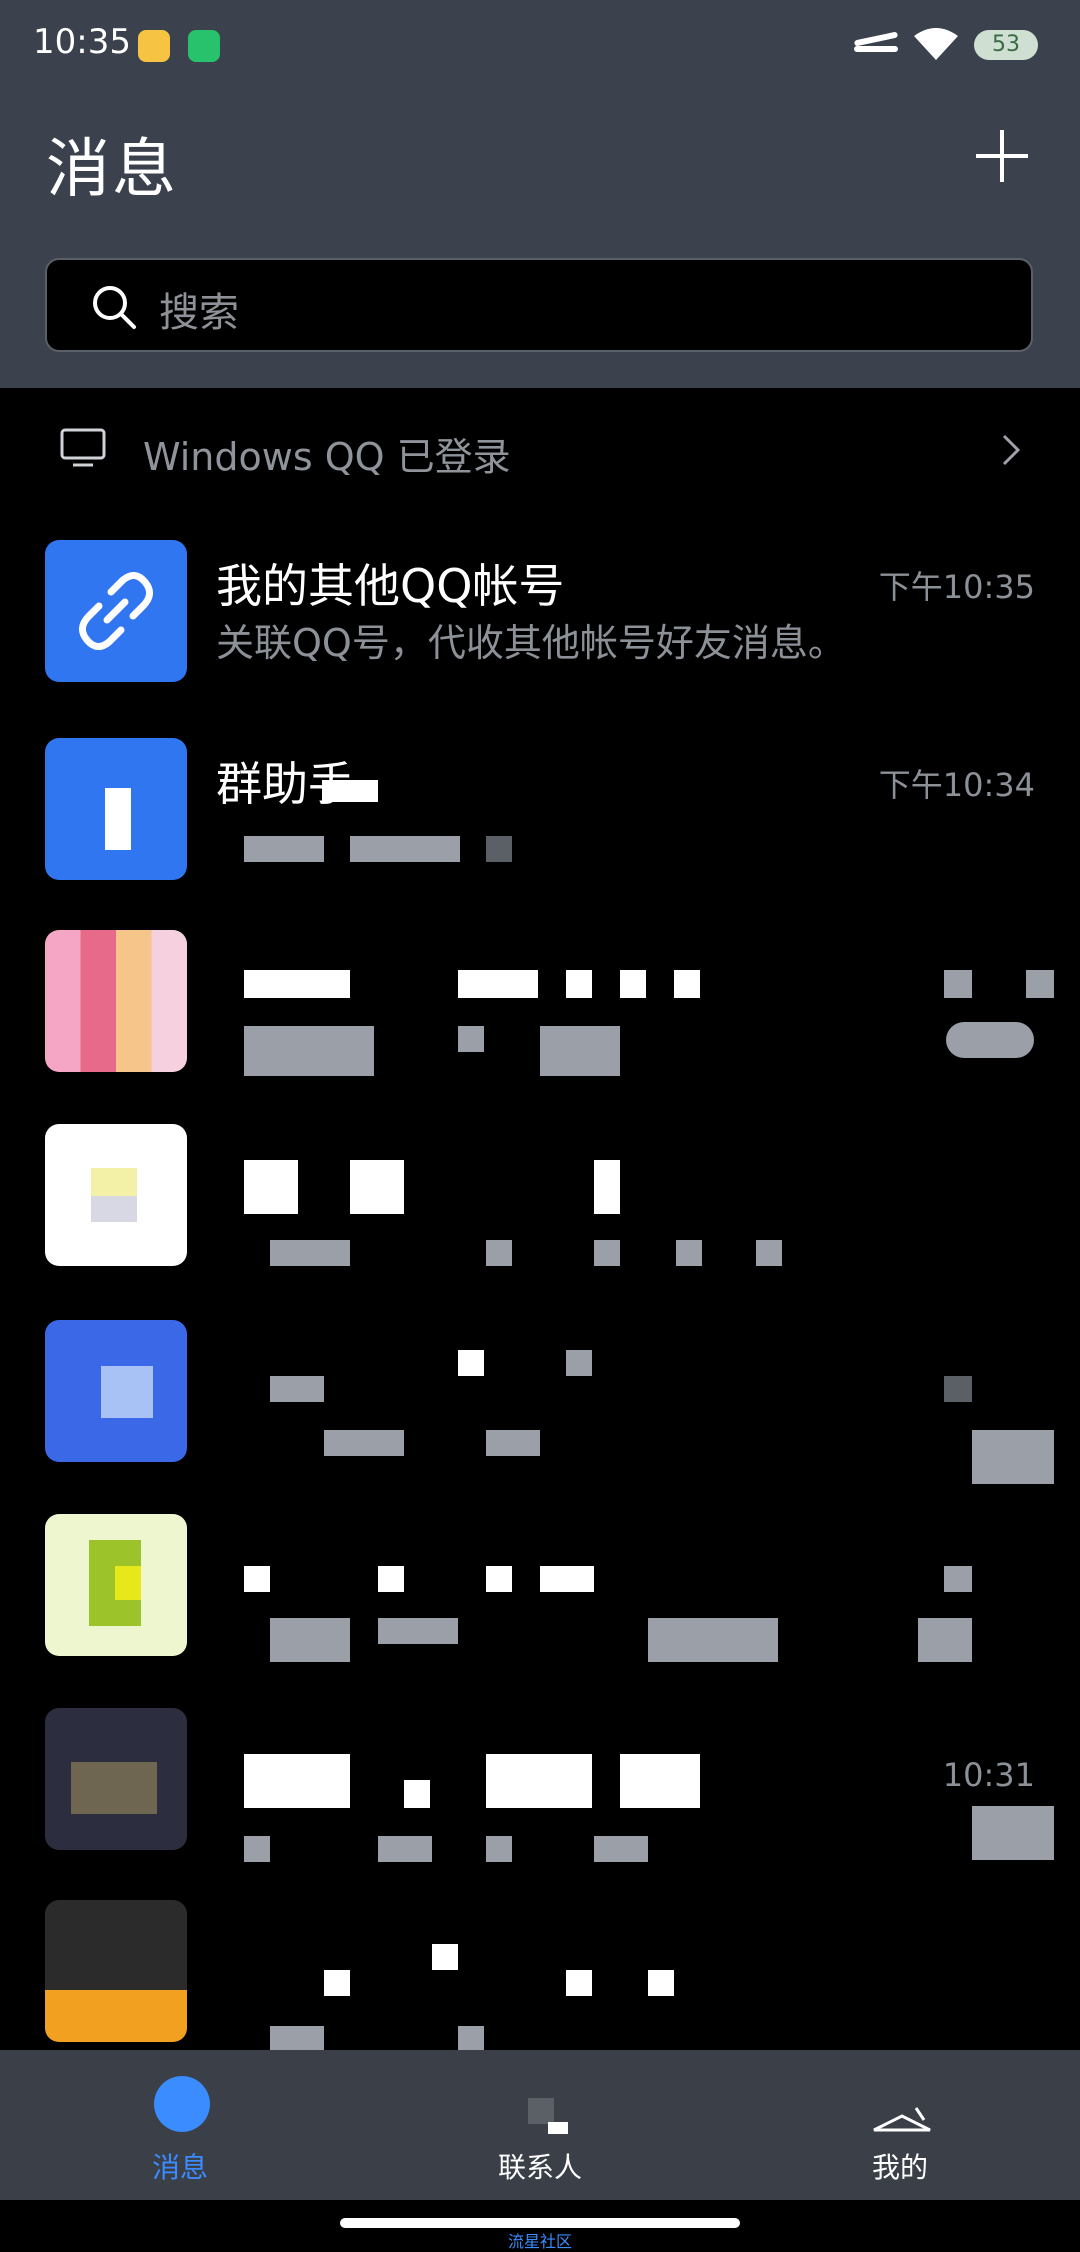 The image size is (1080, 2252). I want to click on status-bar: 10:35 53, so click(540, 45).